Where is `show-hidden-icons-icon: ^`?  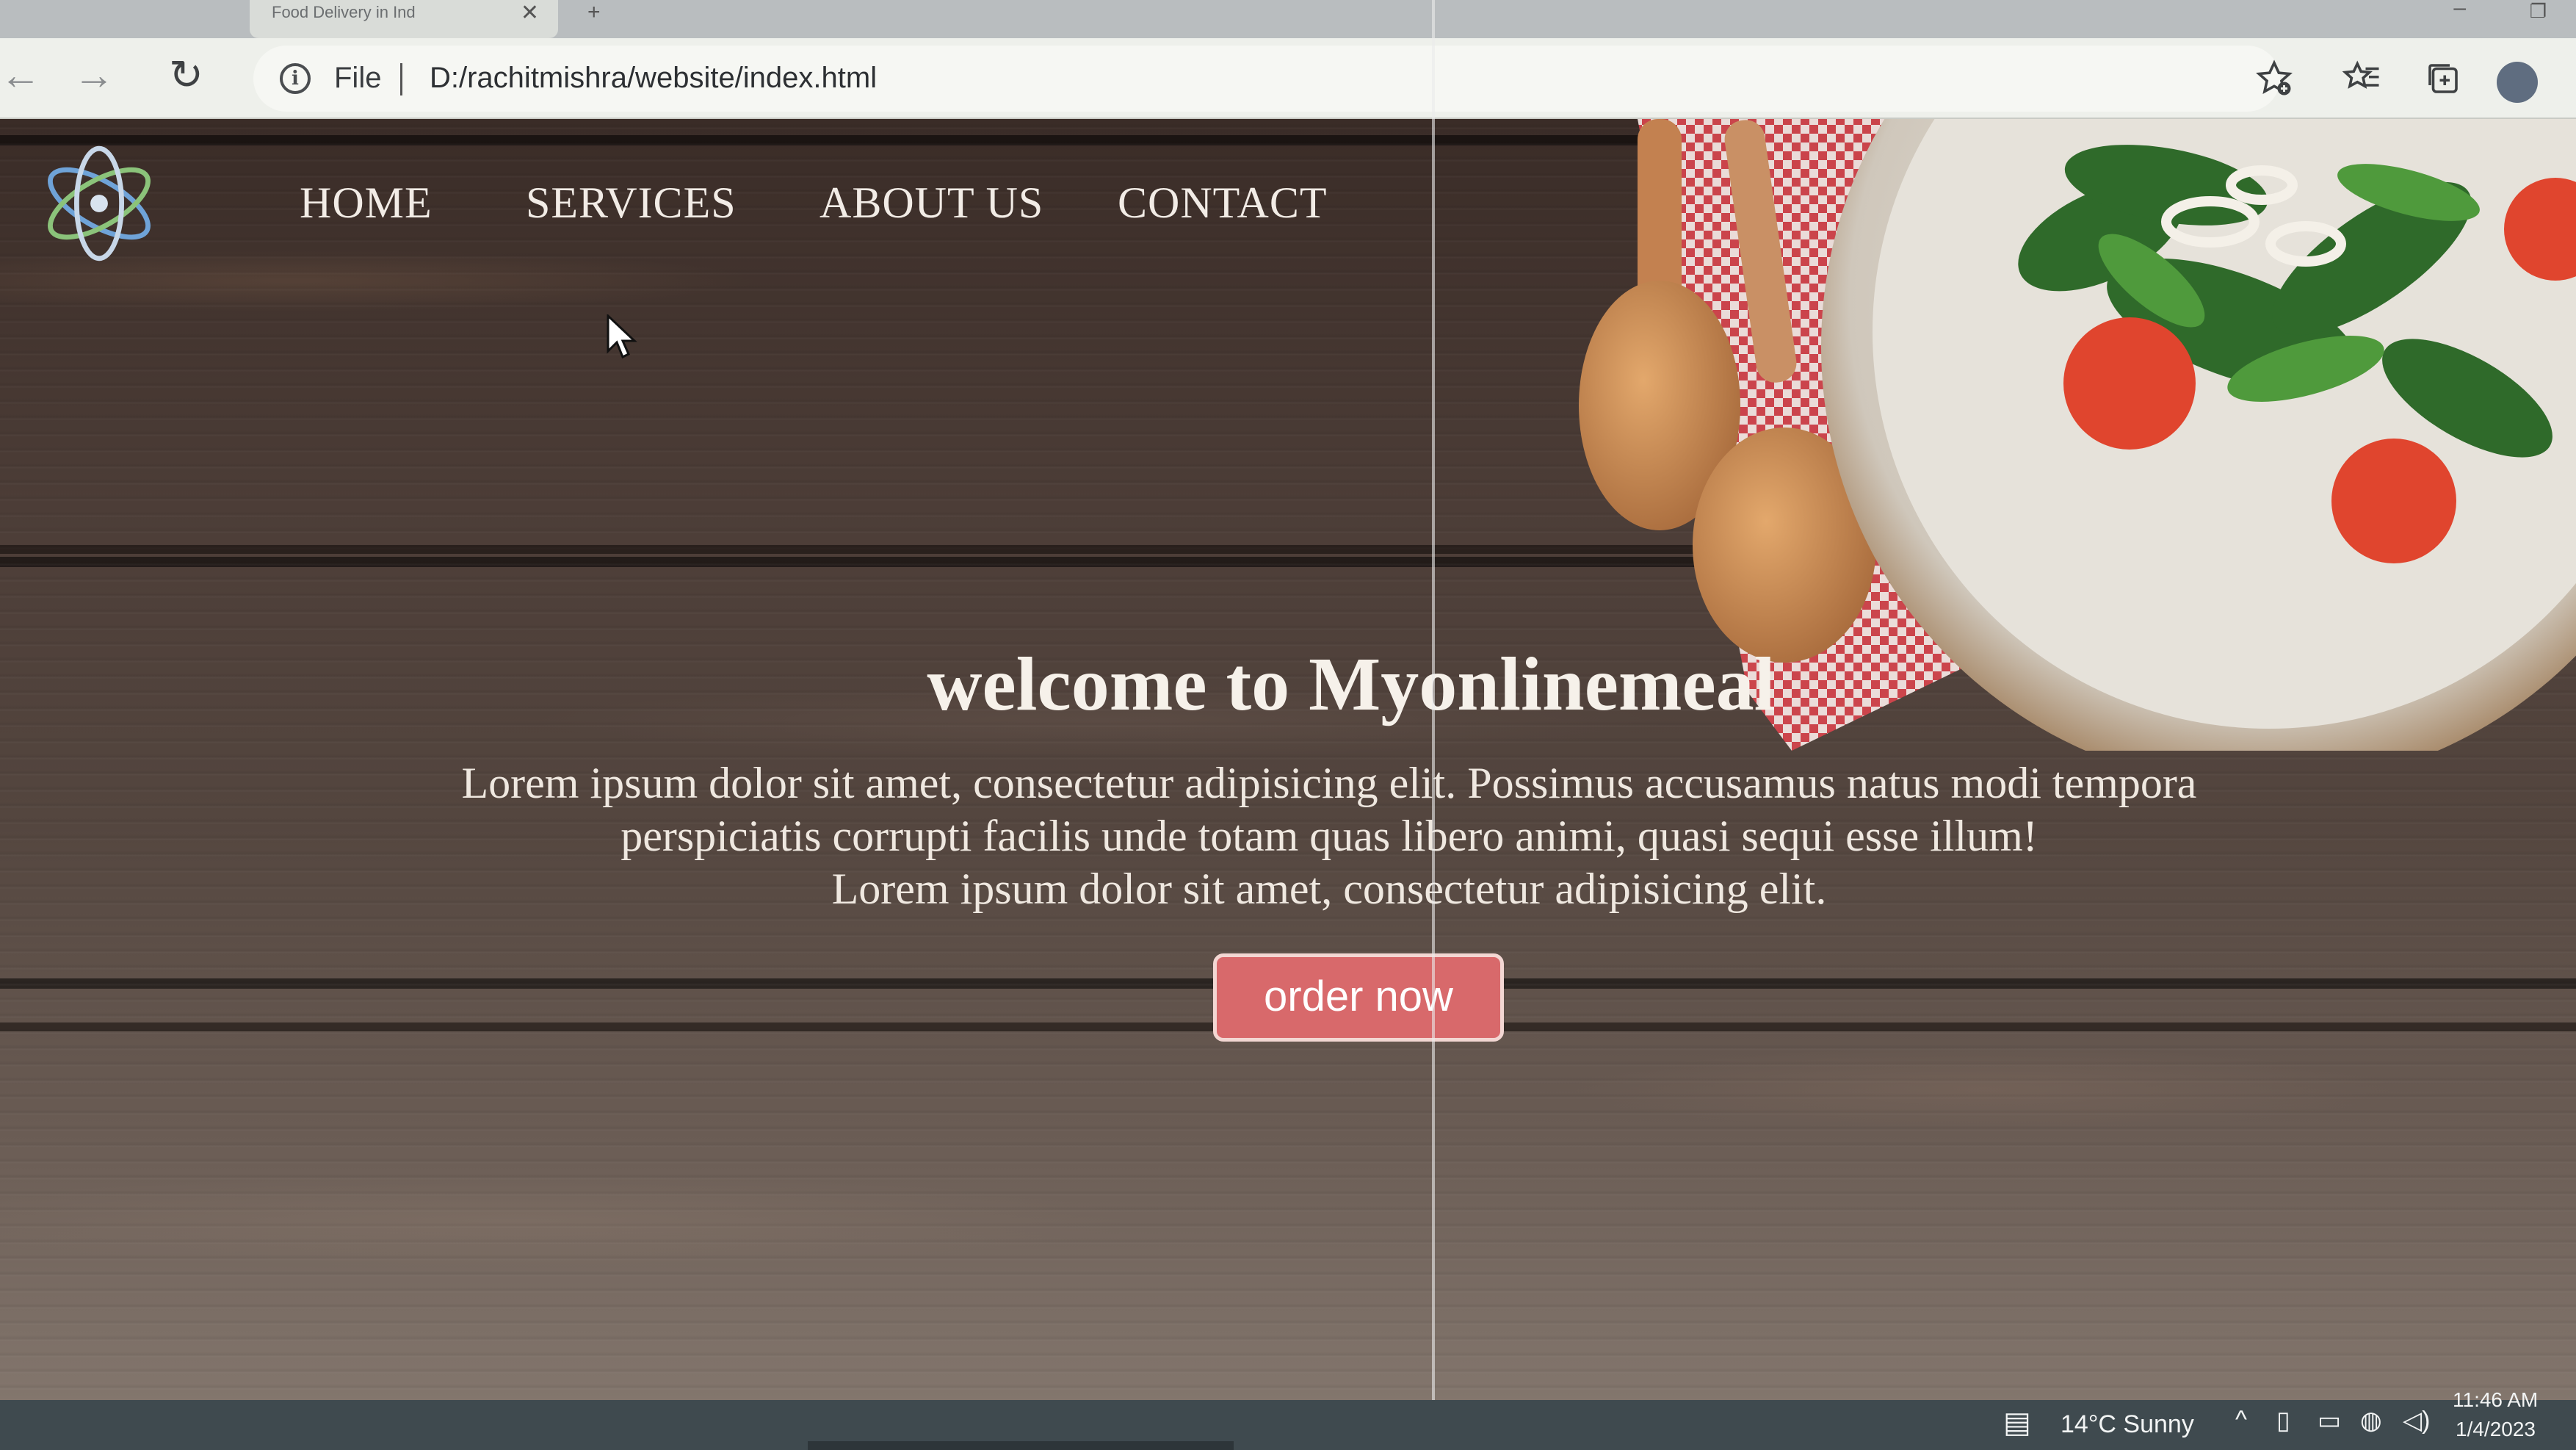
show-hidden-icons-icon: ^ is located at coordinates (2241, 1420).